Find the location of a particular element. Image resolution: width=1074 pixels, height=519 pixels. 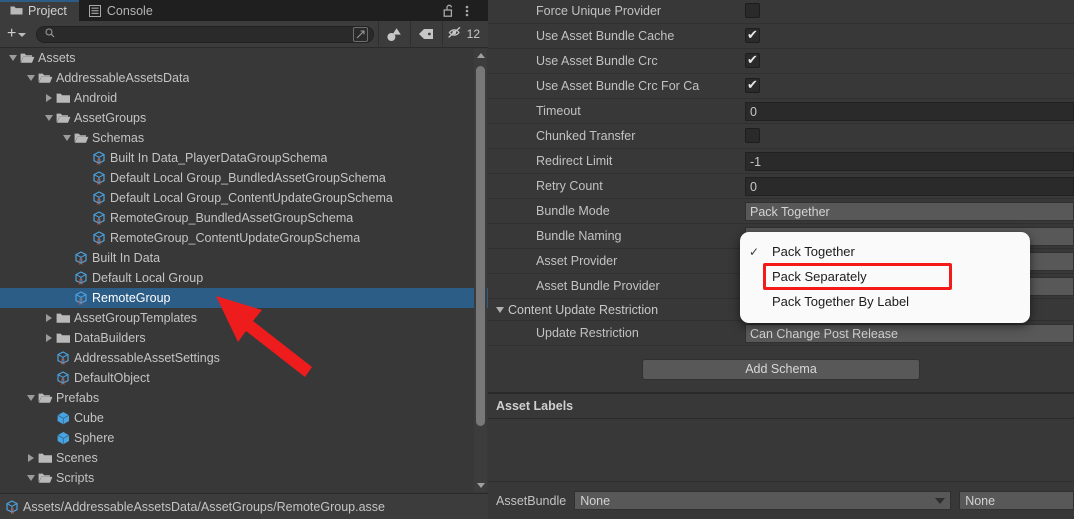

dropdown-option-pack-separately: Pack Separately is located at coordinates (885, 276).